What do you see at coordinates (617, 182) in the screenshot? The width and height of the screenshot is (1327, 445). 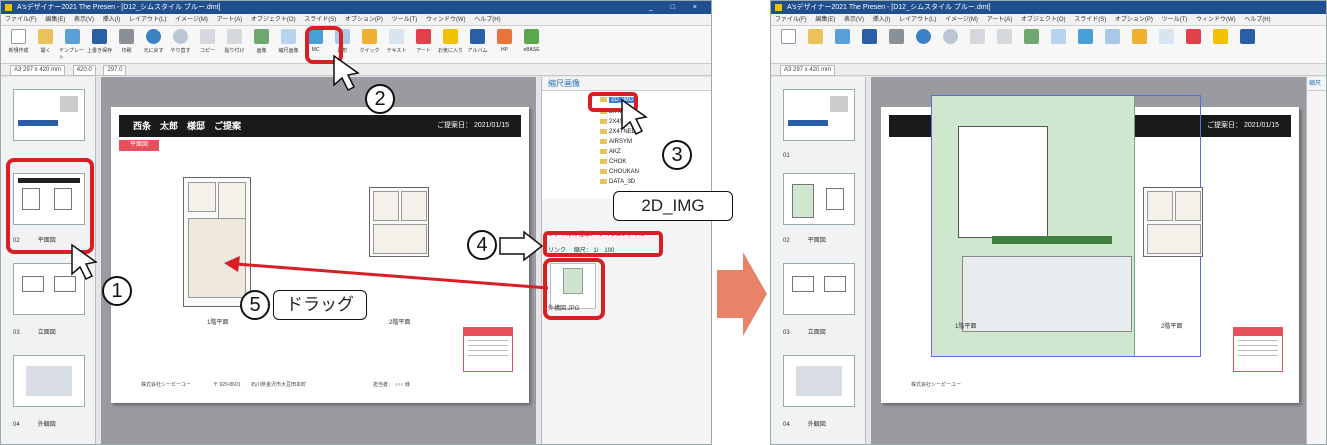 I see `tree-node: DATA_3D` at bounding box center [617, 182].